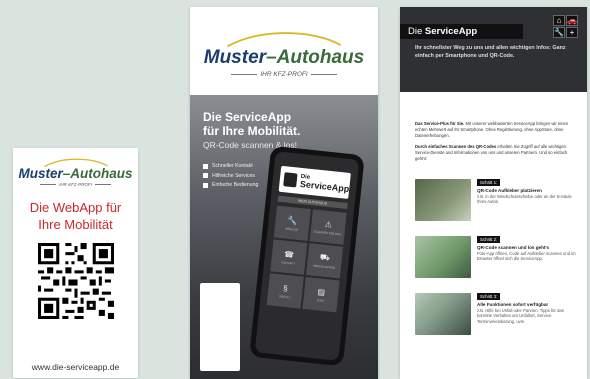 The height and width of the screenshot is (379, 590). What do you see at coordinates (75, 216) in the screenshot?
I see `webapp-title: Die WebApp für Ihre Mobilität` at bounding box center [75, 216].